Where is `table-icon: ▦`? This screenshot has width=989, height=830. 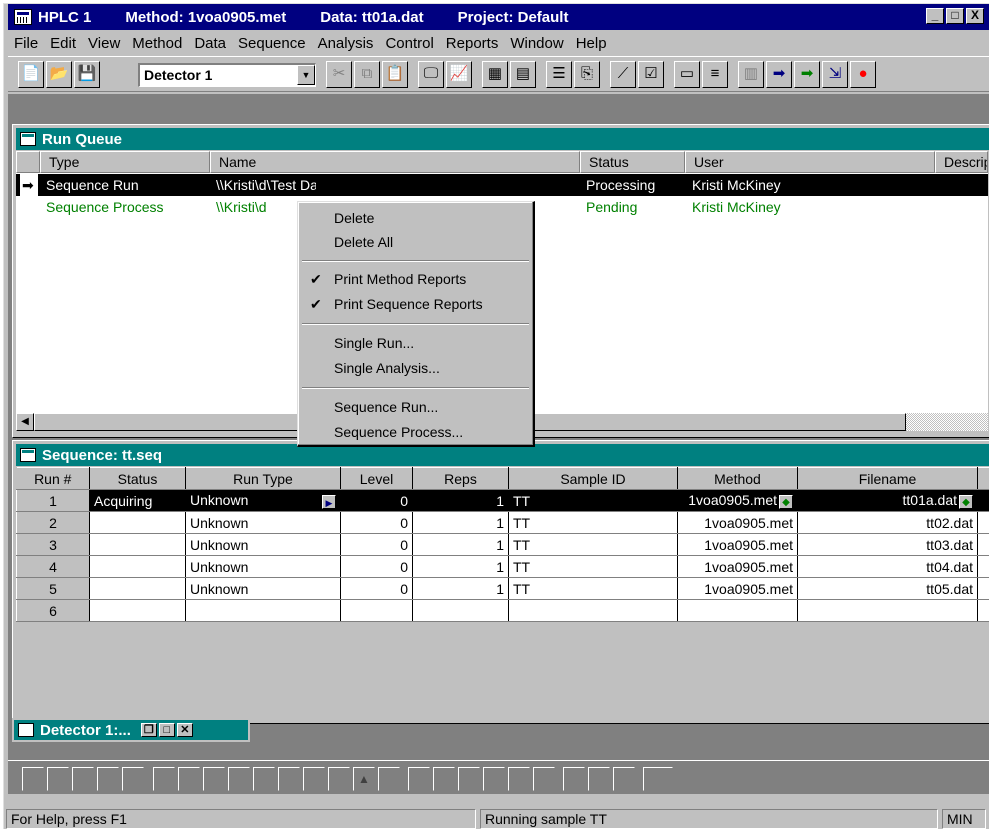 table-icon: ▦ is located at coordinates (495, 74).